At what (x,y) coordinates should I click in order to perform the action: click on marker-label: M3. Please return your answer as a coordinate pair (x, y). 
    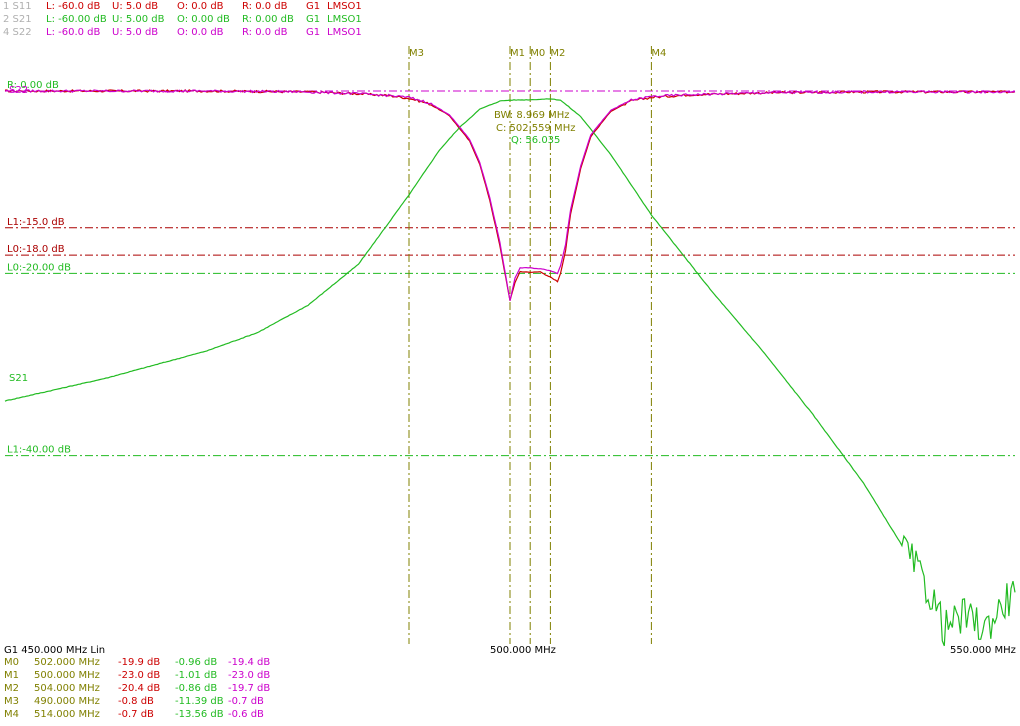
    Looking at the image, I should click on (416, 53).